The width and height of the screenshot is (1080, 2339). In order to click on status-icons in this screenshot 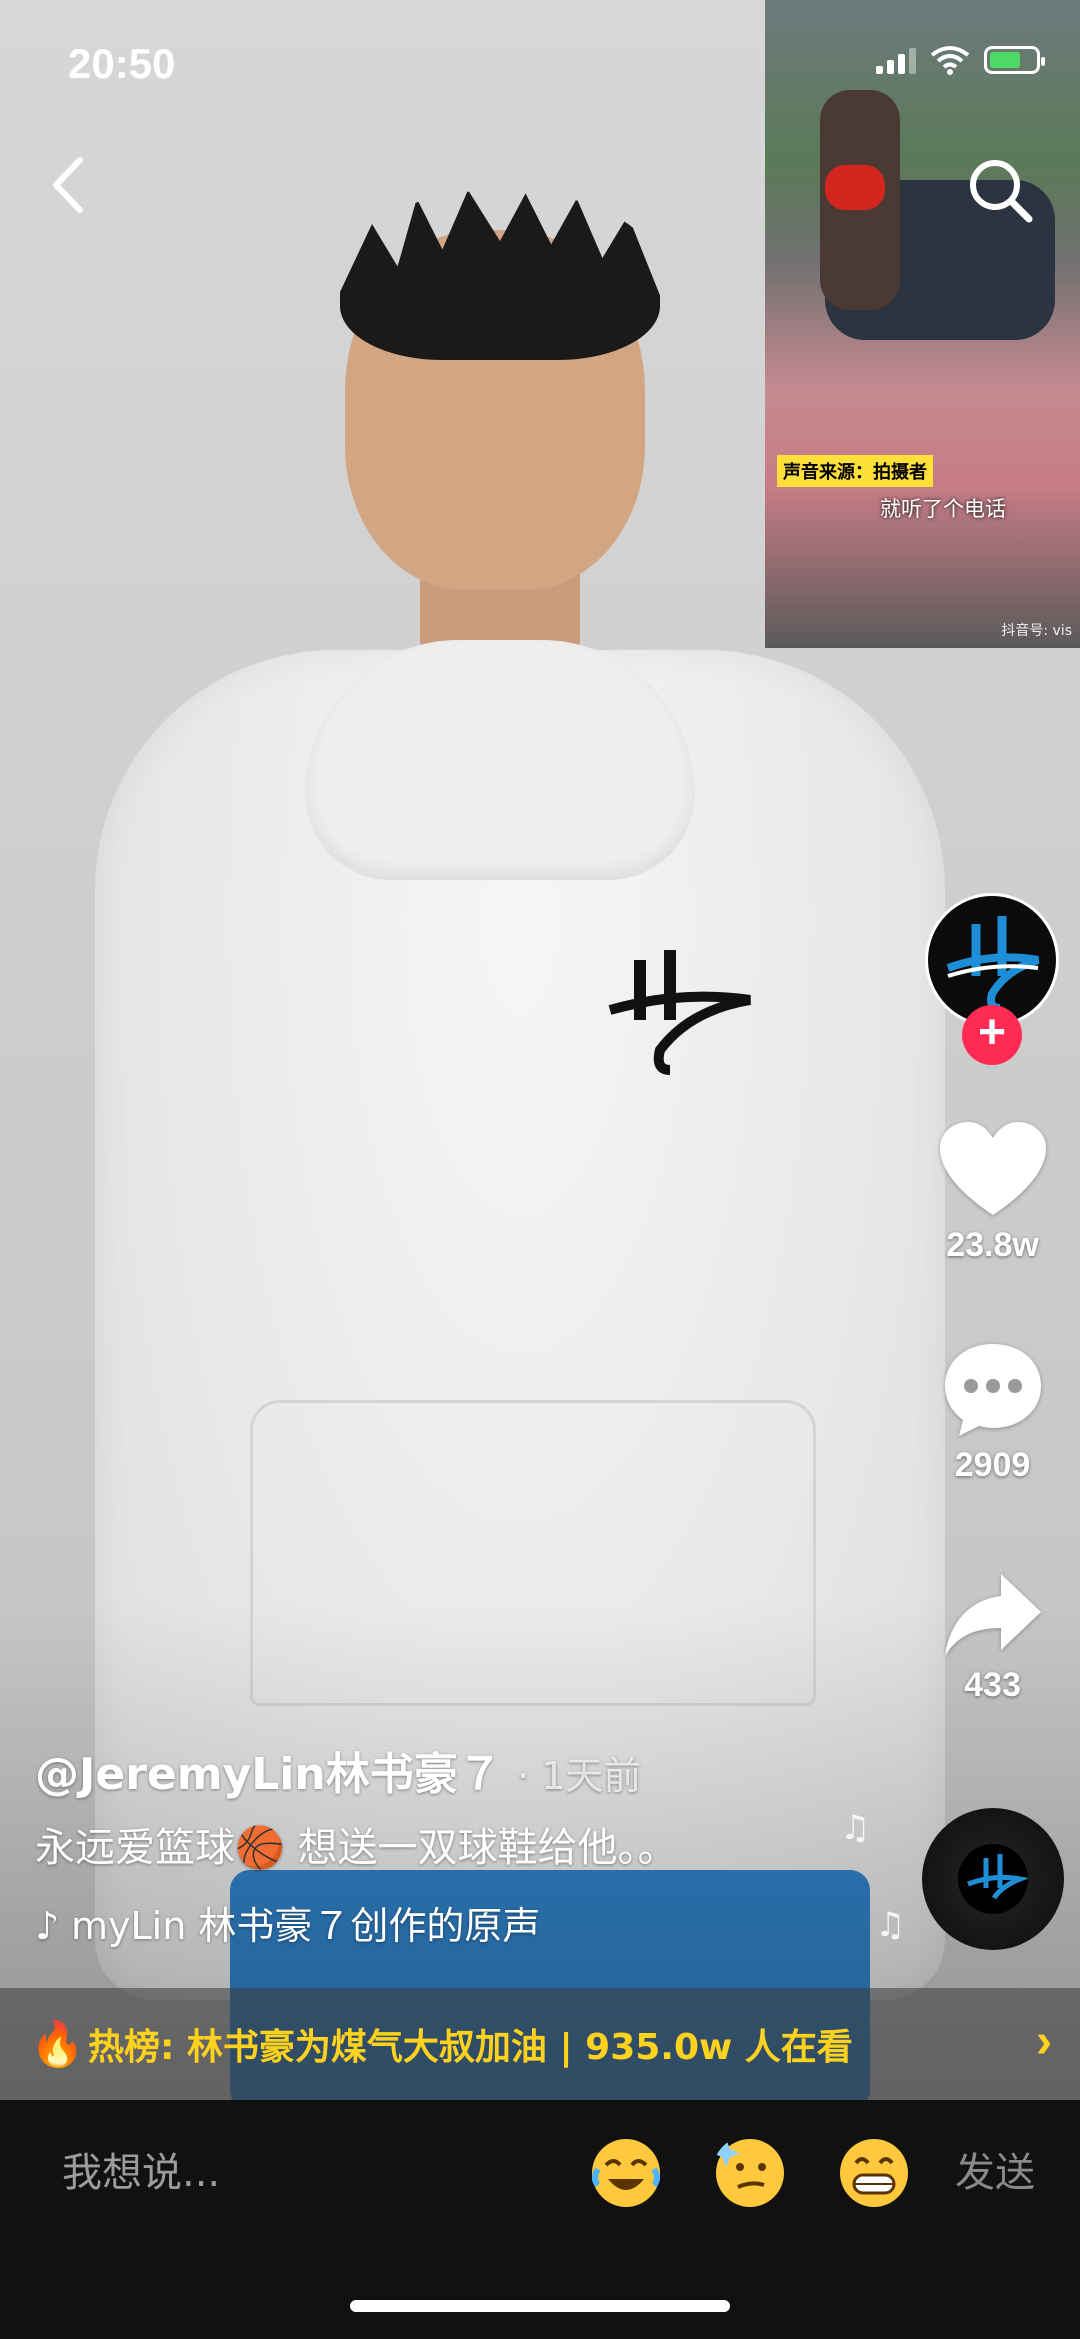, I will do `click(960, 60)`.